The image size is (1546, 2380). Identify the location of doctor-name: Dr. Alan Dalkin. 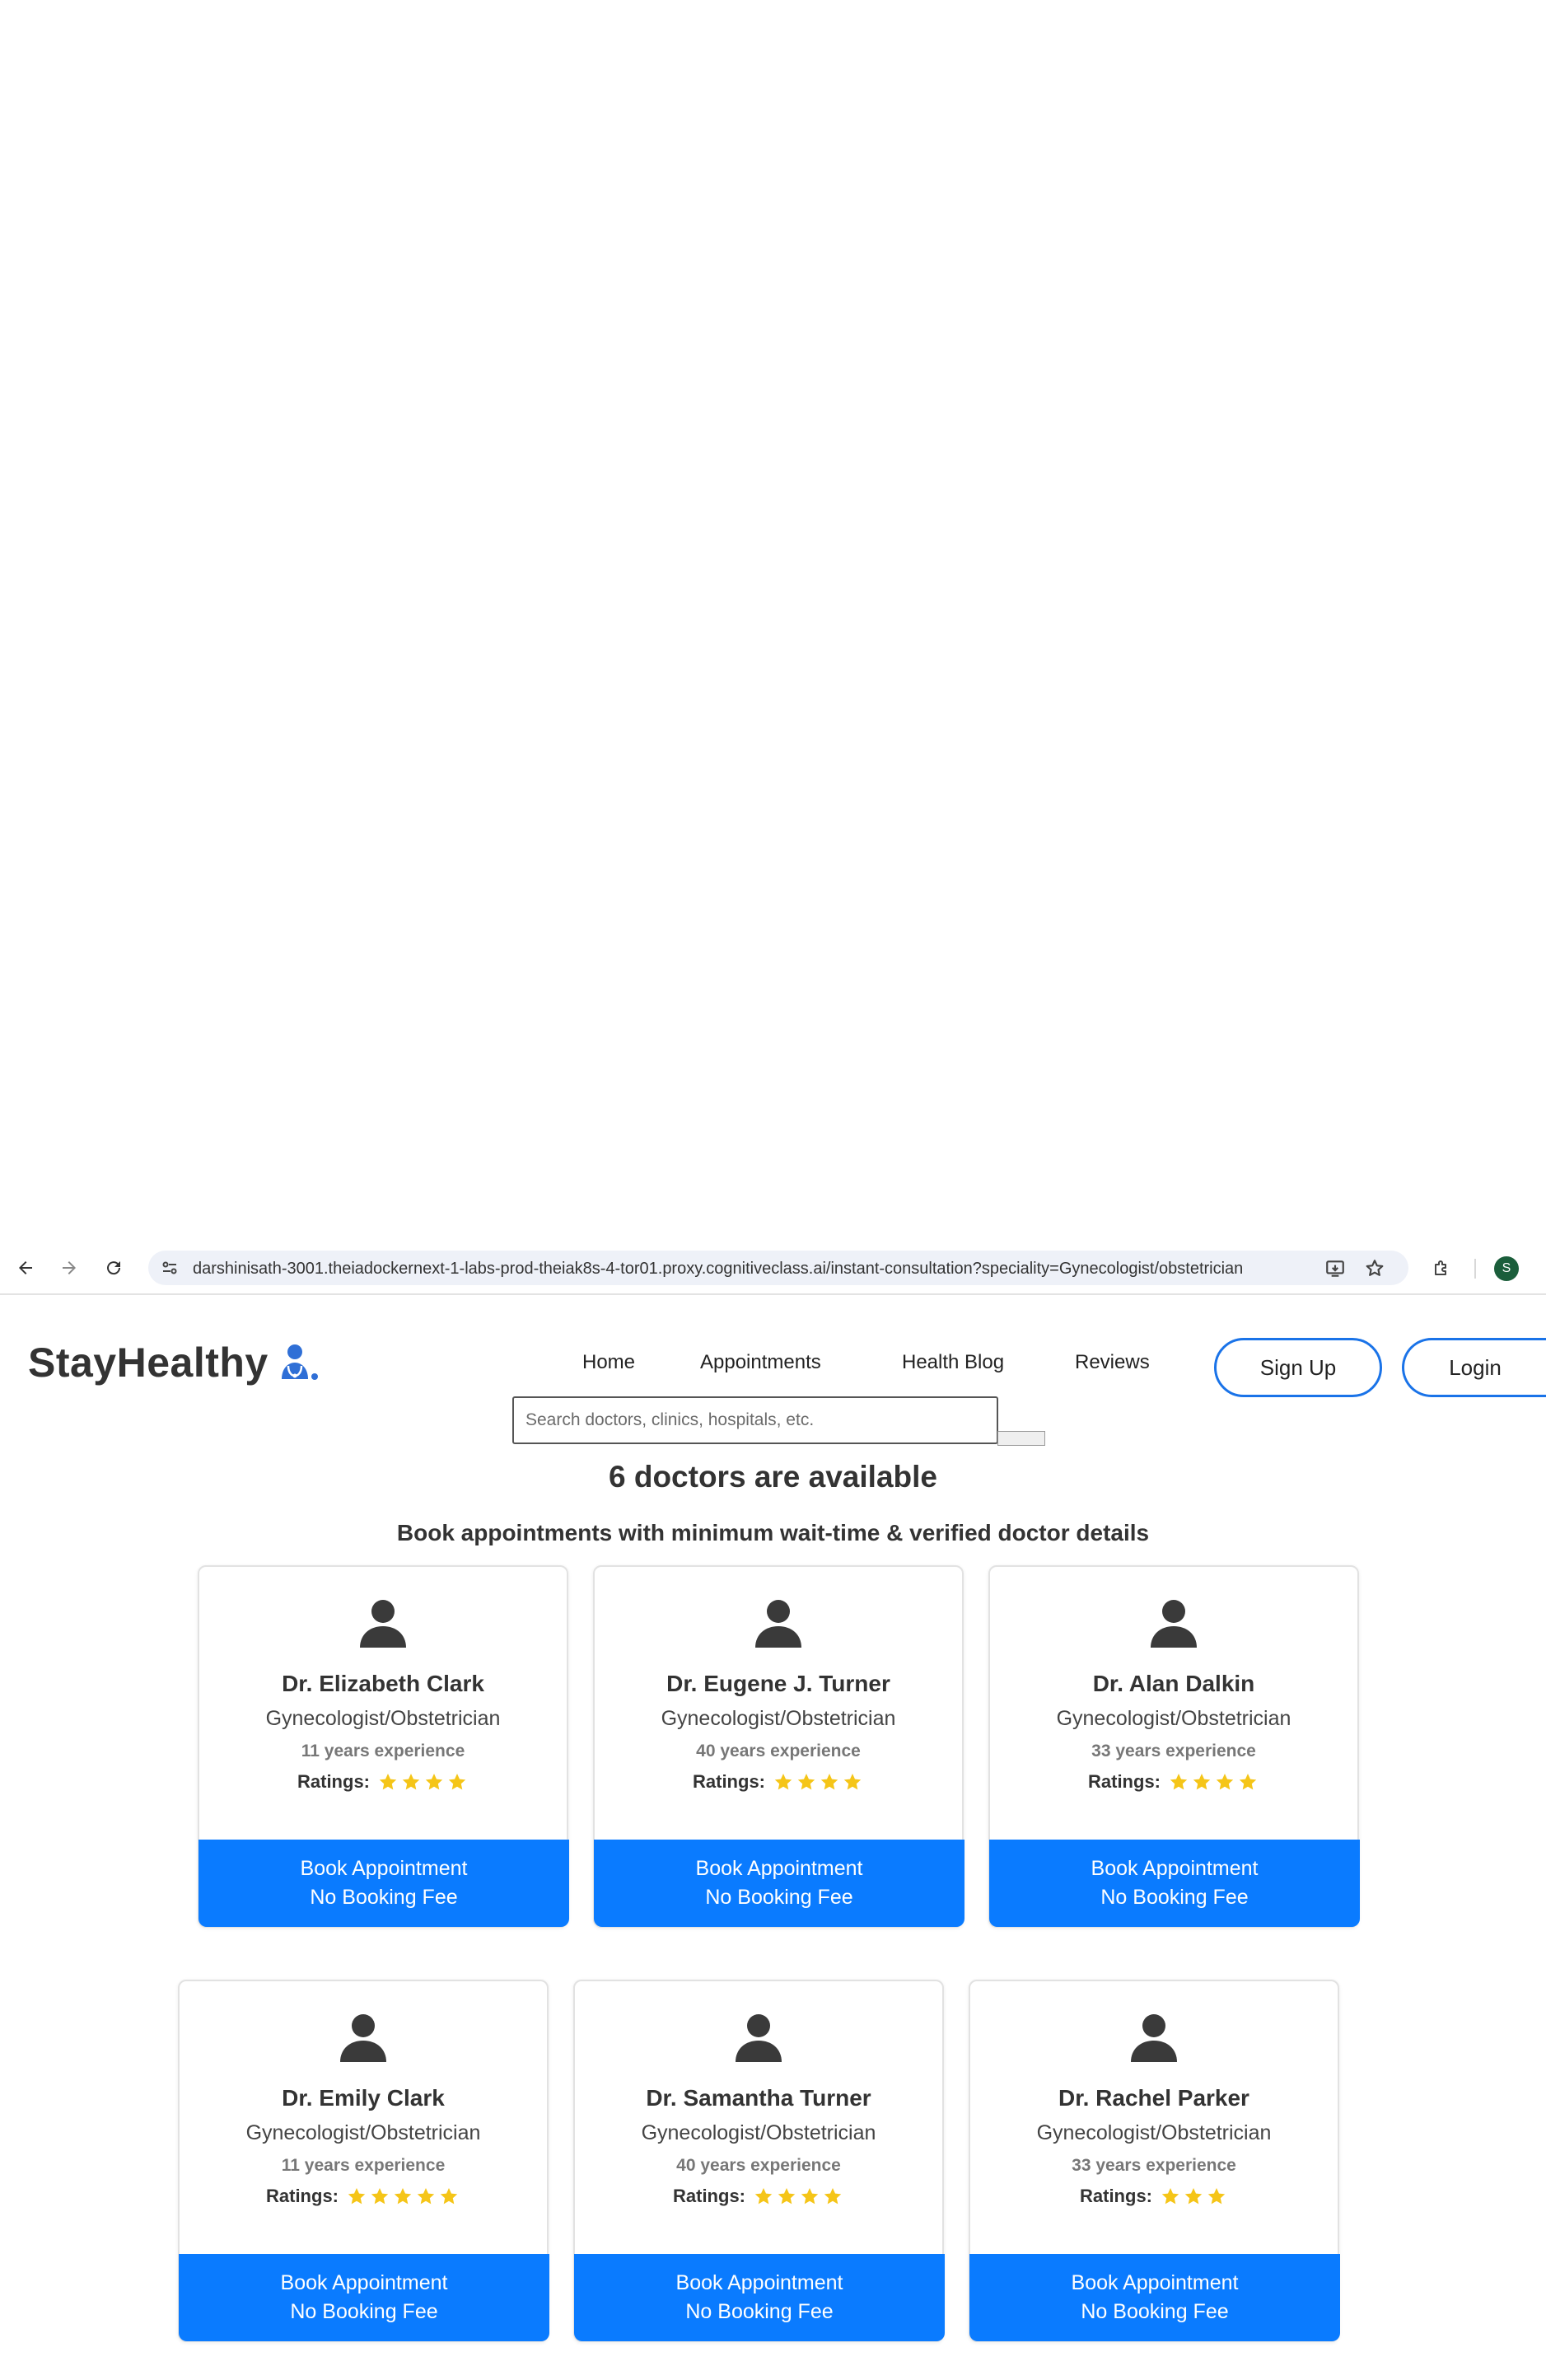
(1173, 1683).